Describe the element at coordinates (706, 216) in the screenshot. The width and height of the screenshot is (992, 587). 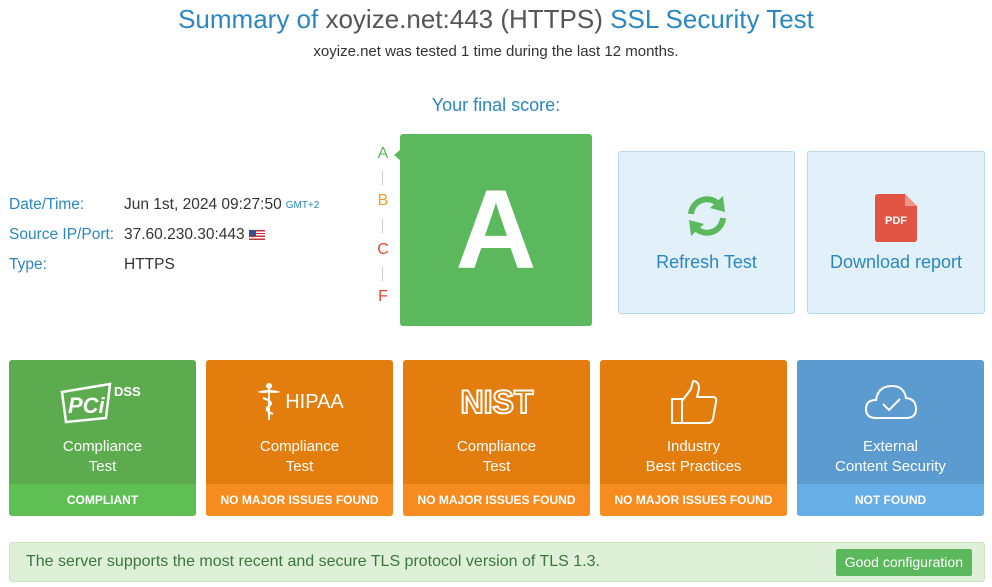
I see `refresh-icon` at that location.